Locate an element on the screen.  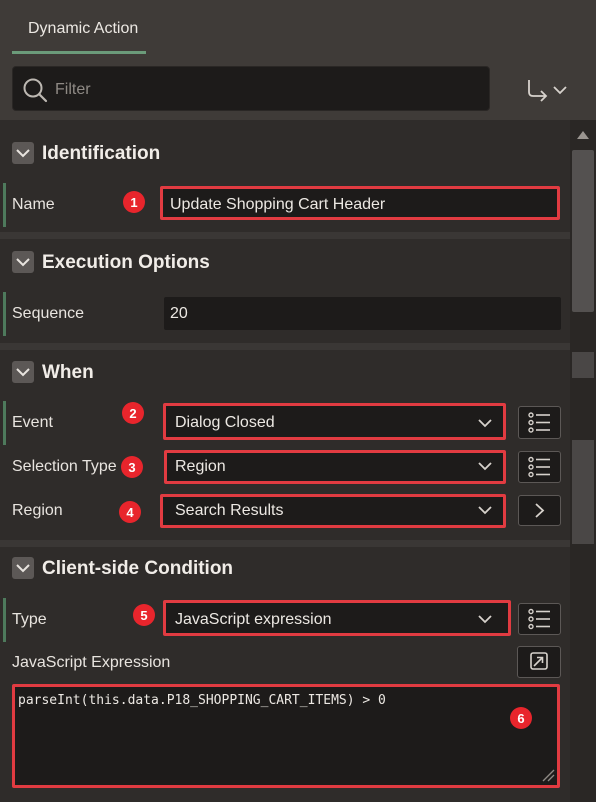
js-expression-label: JavaScript Expression is located at coordinates (91, 662).